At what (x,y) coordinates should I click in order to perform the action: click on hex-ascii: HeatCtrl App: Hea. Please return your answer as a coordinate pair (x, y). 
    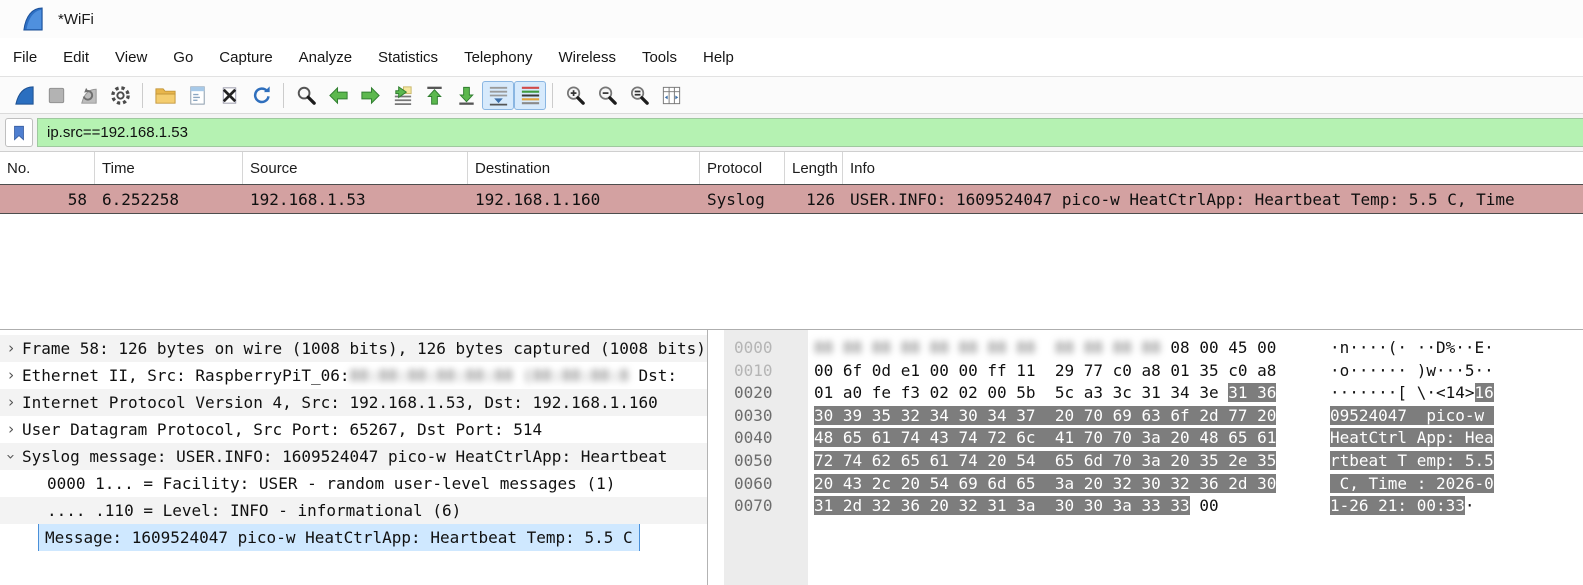
    Looking at the image, I should click on (1412, 438).